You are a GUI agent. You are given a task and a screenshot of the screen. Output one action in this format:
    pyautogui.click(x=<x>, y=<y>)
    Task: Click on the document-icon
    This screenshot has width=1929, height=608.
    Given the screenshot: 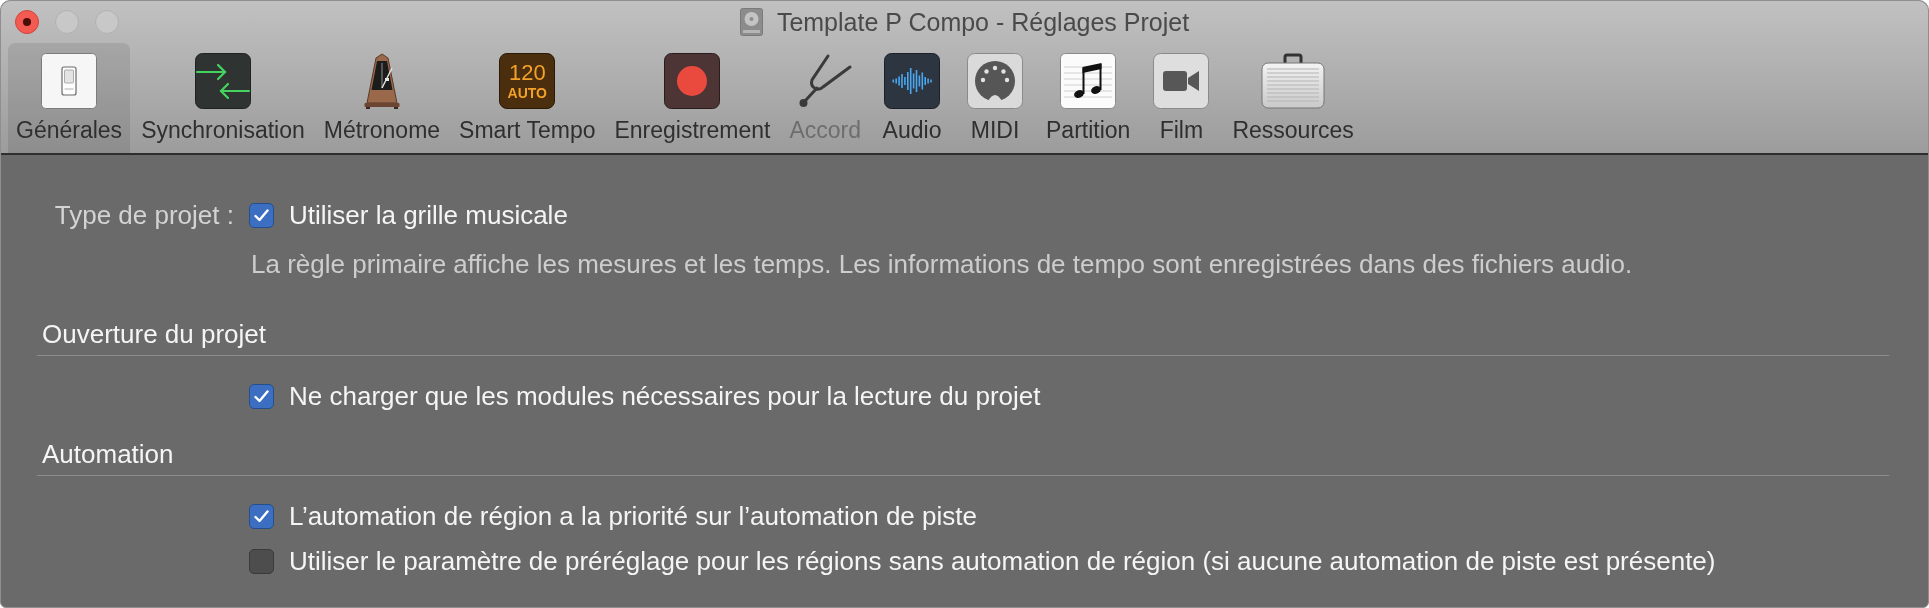 What is the action you would take?
    pyautogui.click(x=751, y=22)
    